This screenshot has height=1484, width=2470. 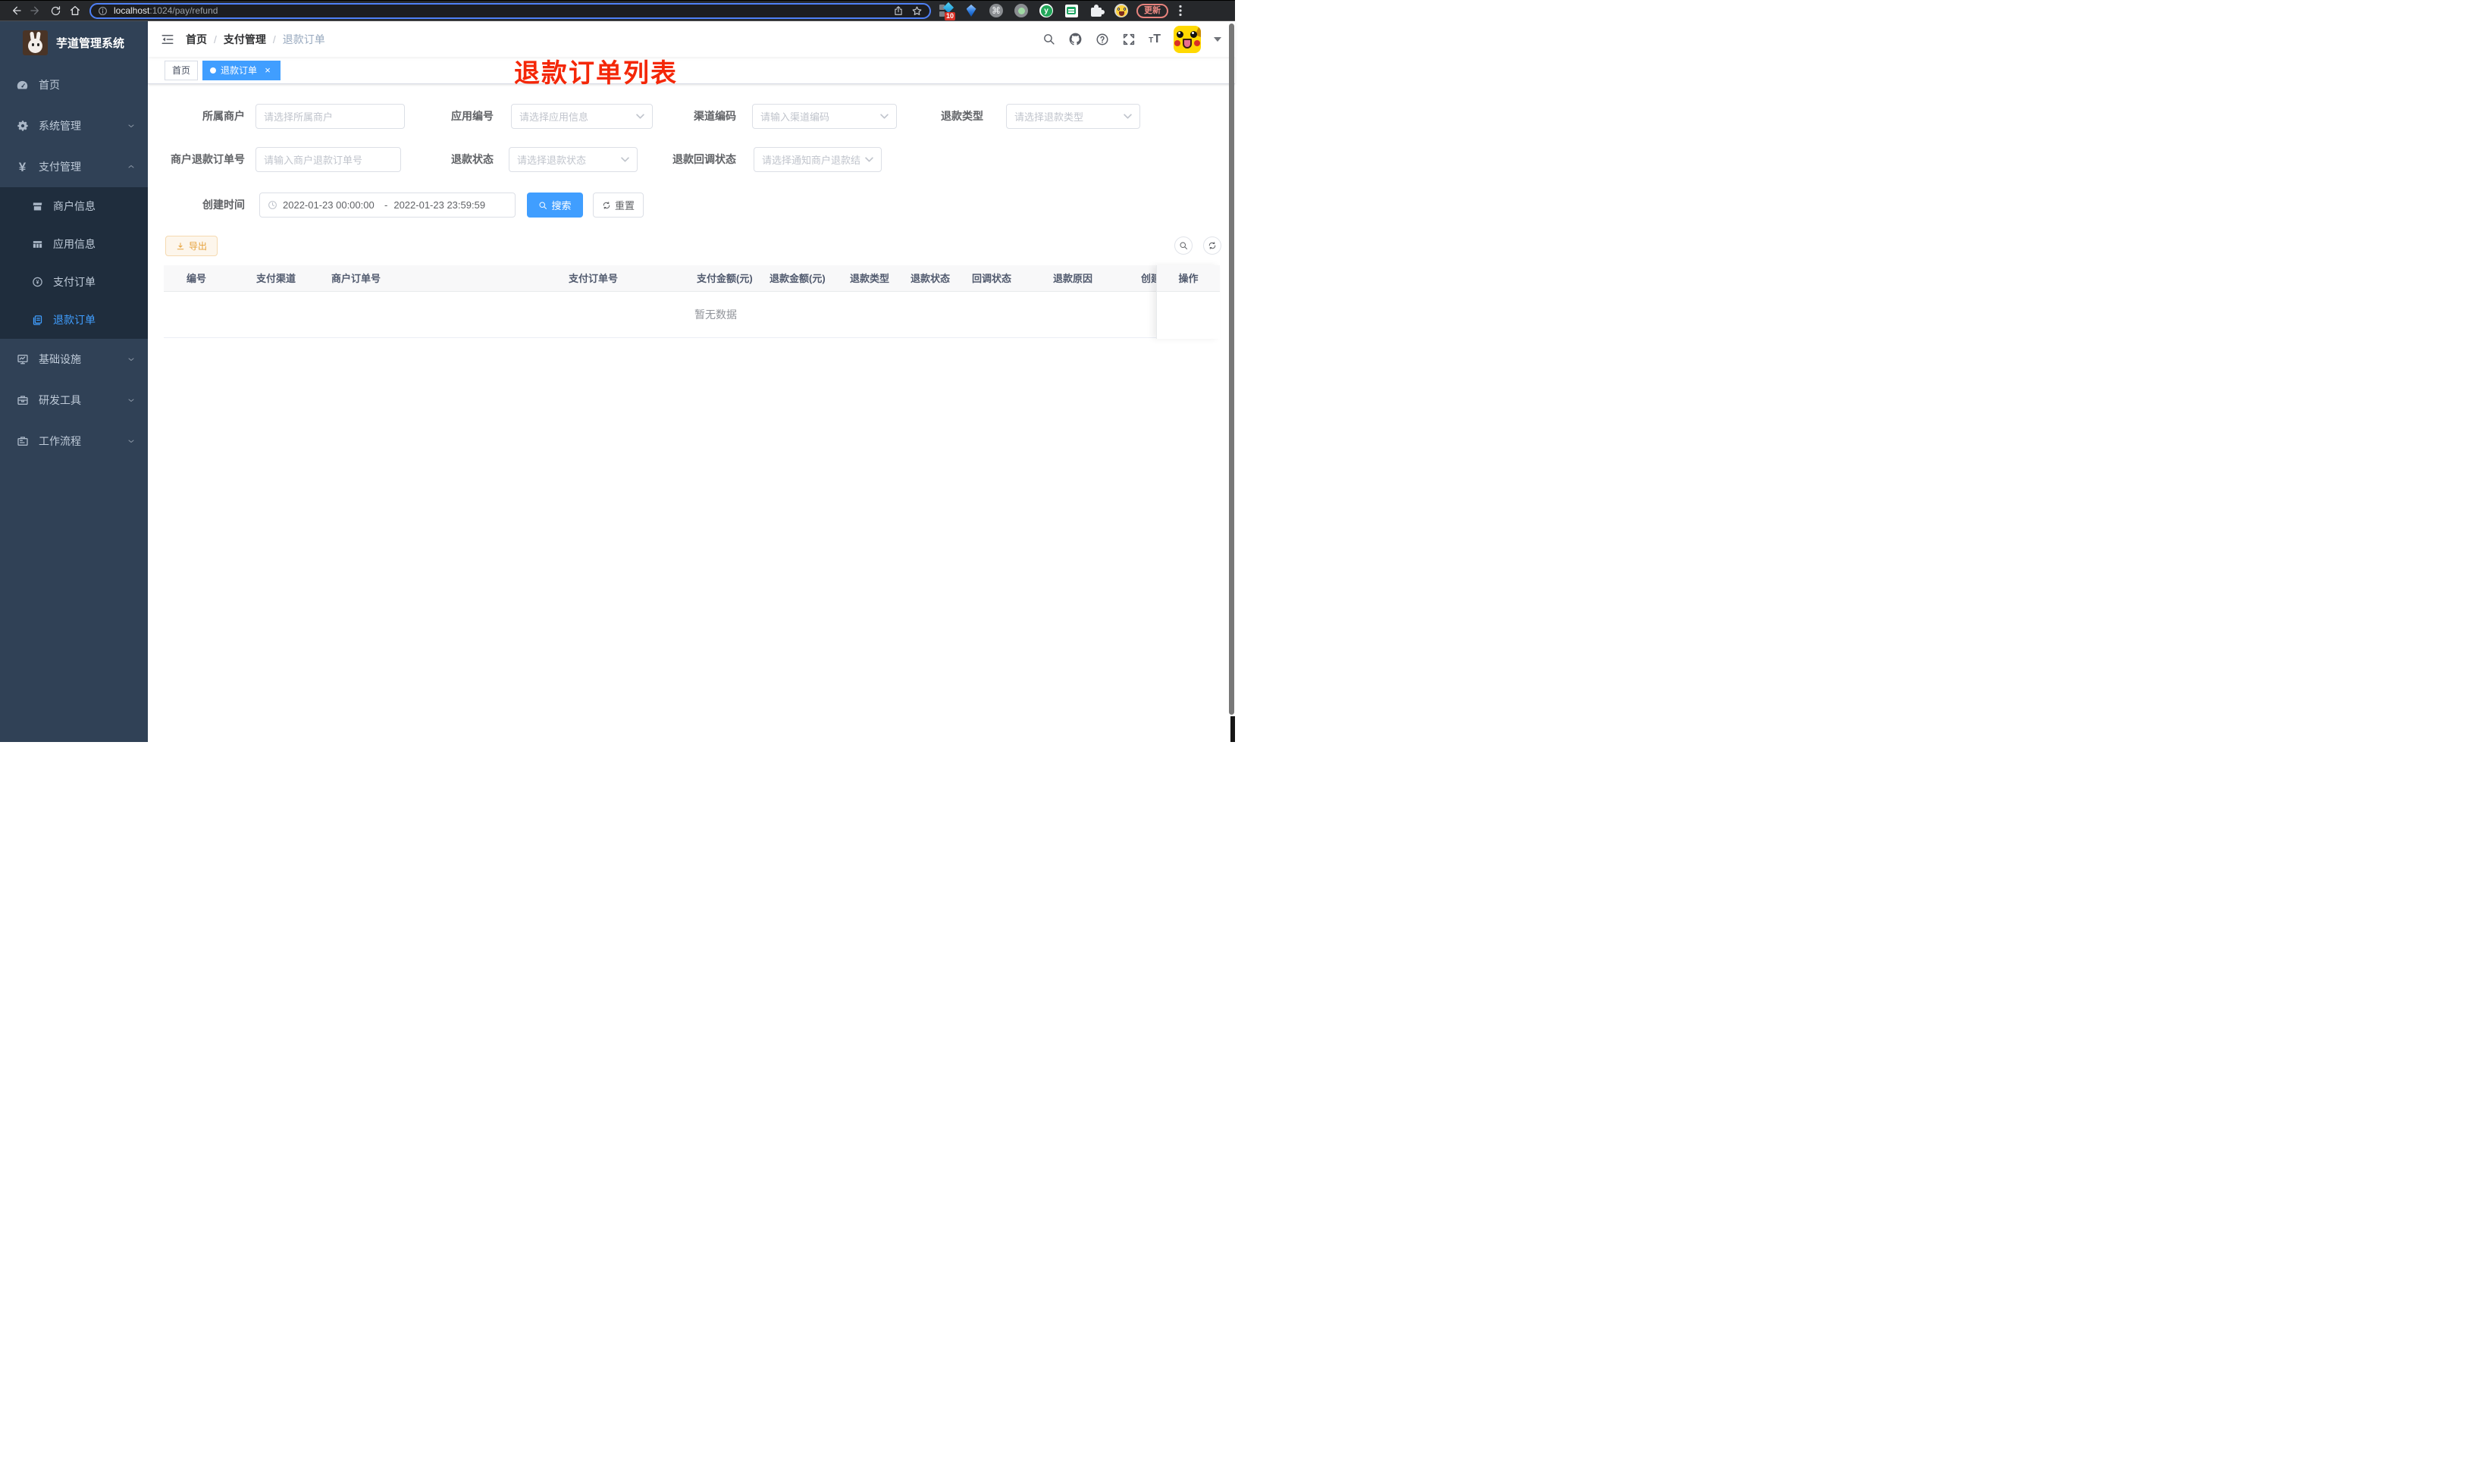 I want to click on tag-refund-order: 退款订单 ×, so click(x=241, y=70).